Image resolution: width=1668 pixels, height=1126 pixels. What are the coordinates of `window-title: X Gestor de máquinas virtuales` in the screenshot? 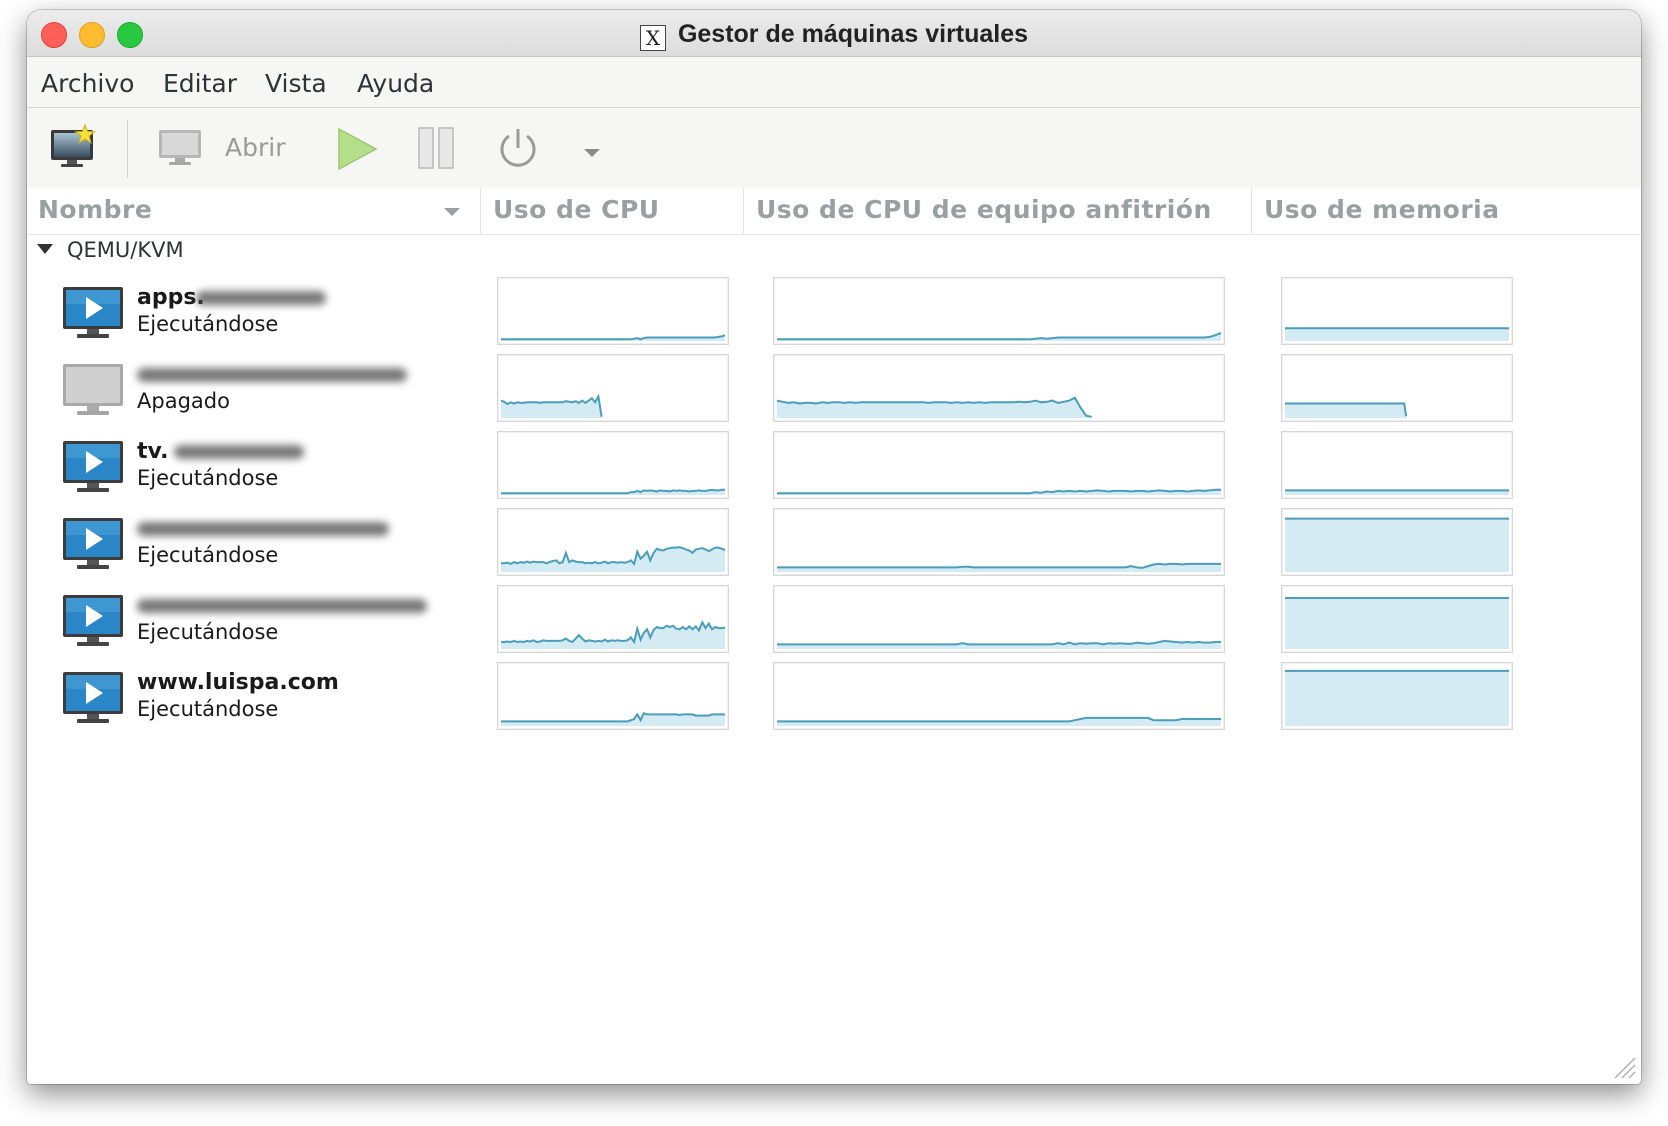 It's located at (834, 35).